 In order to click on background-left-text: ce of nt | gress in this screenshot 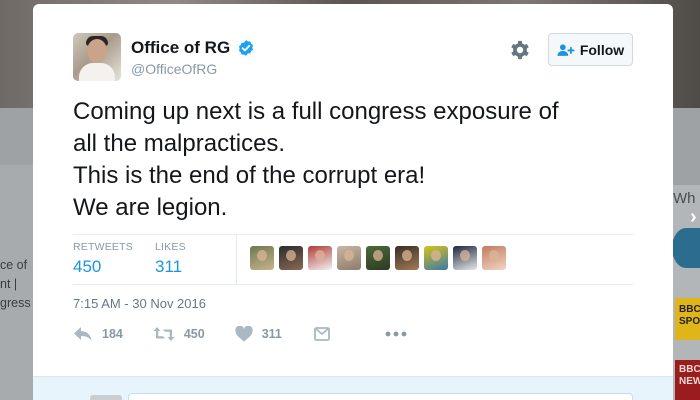, I will do `click(15, 284)`.